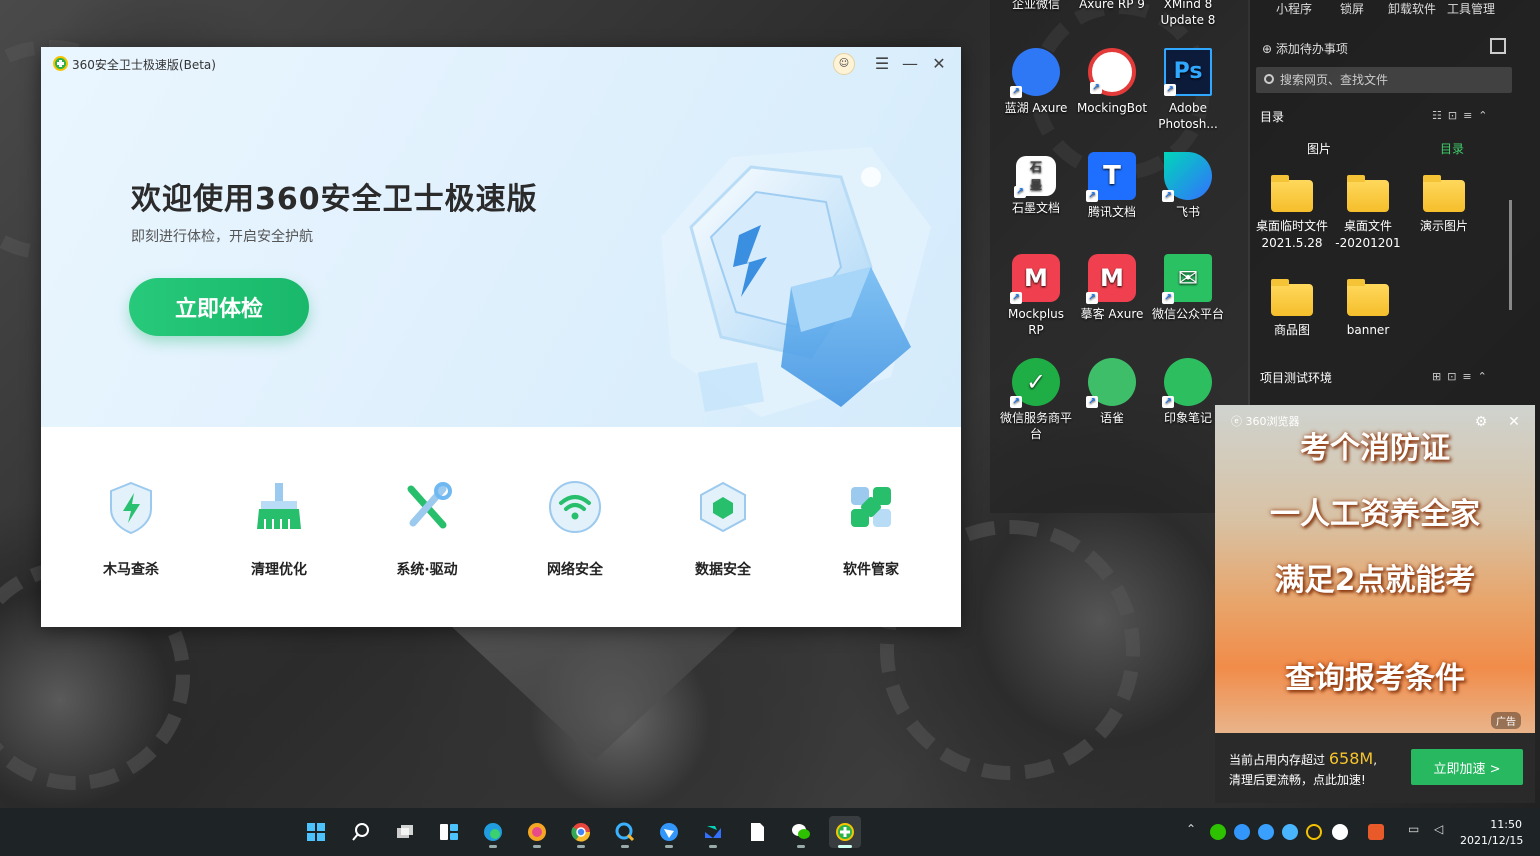  What do you see at coordinates (1294, 8) in the screenshot?
I see `tab-mini-program: 小程序` at bounding box center [1294, 8].